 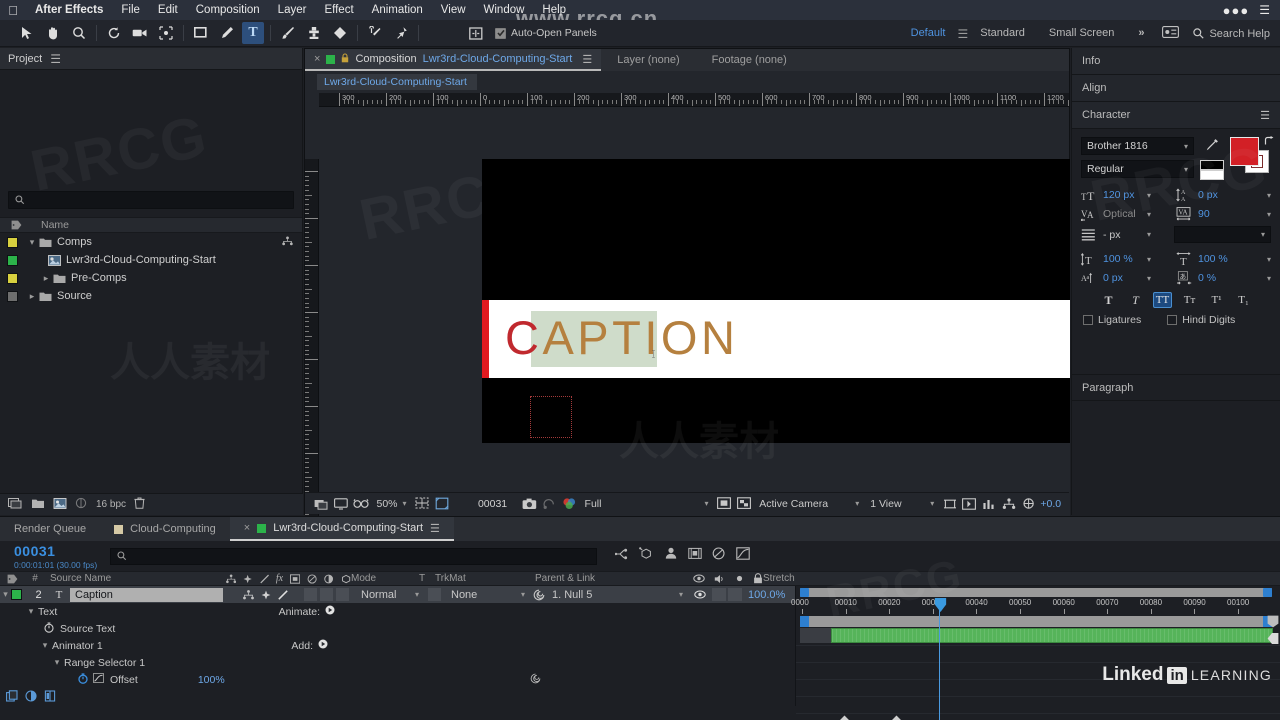 What do you see at coordinates (1243, 300) in the screenshot?
I see `subscript-button: T₁` at bounding box center [1243, 300].